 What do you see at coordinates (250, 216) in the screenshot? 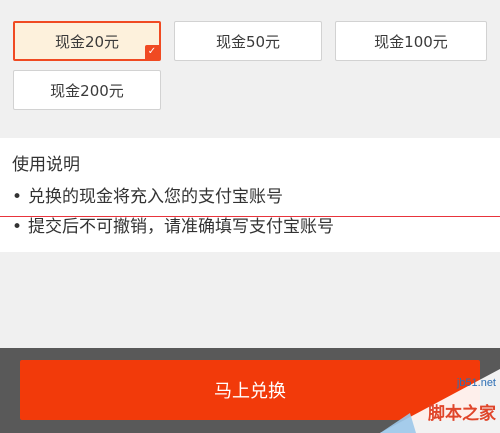
I see `red-divider-line` at bounding box center [250, 216].